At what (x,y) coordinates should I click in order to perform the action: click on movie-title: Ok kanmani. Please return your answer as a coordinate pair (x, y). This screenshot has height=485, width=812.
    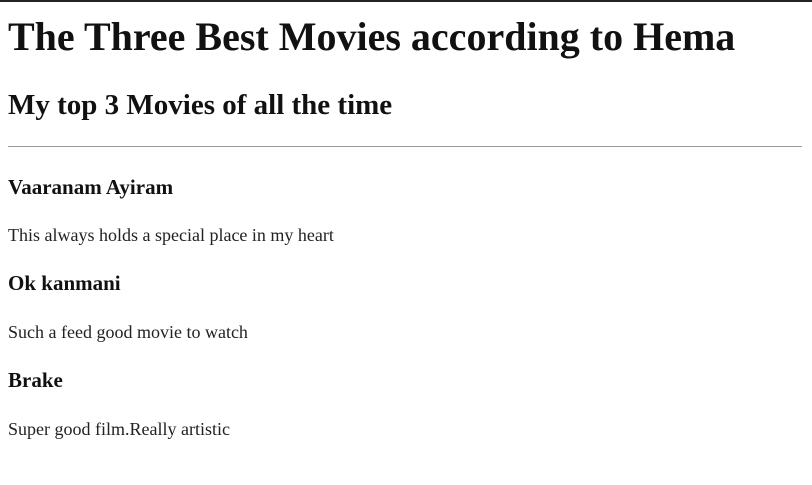
    Looking at the image, I should click on (64, 283).